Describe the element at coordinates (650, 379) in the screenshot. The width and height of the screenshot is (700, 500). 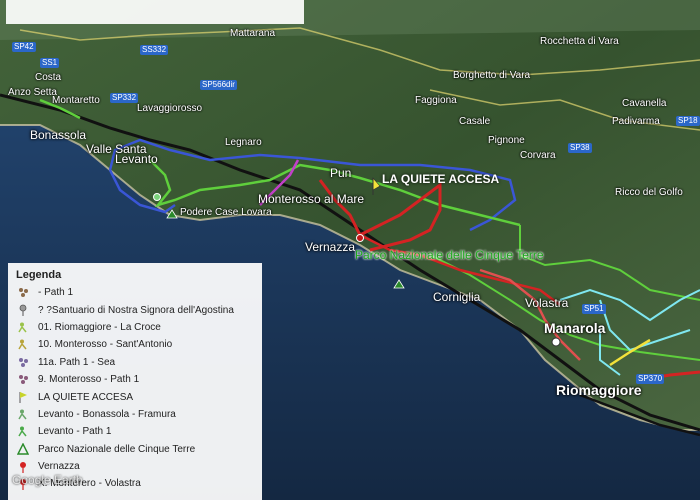
I see `road-label-sp370: SP370` at that location.